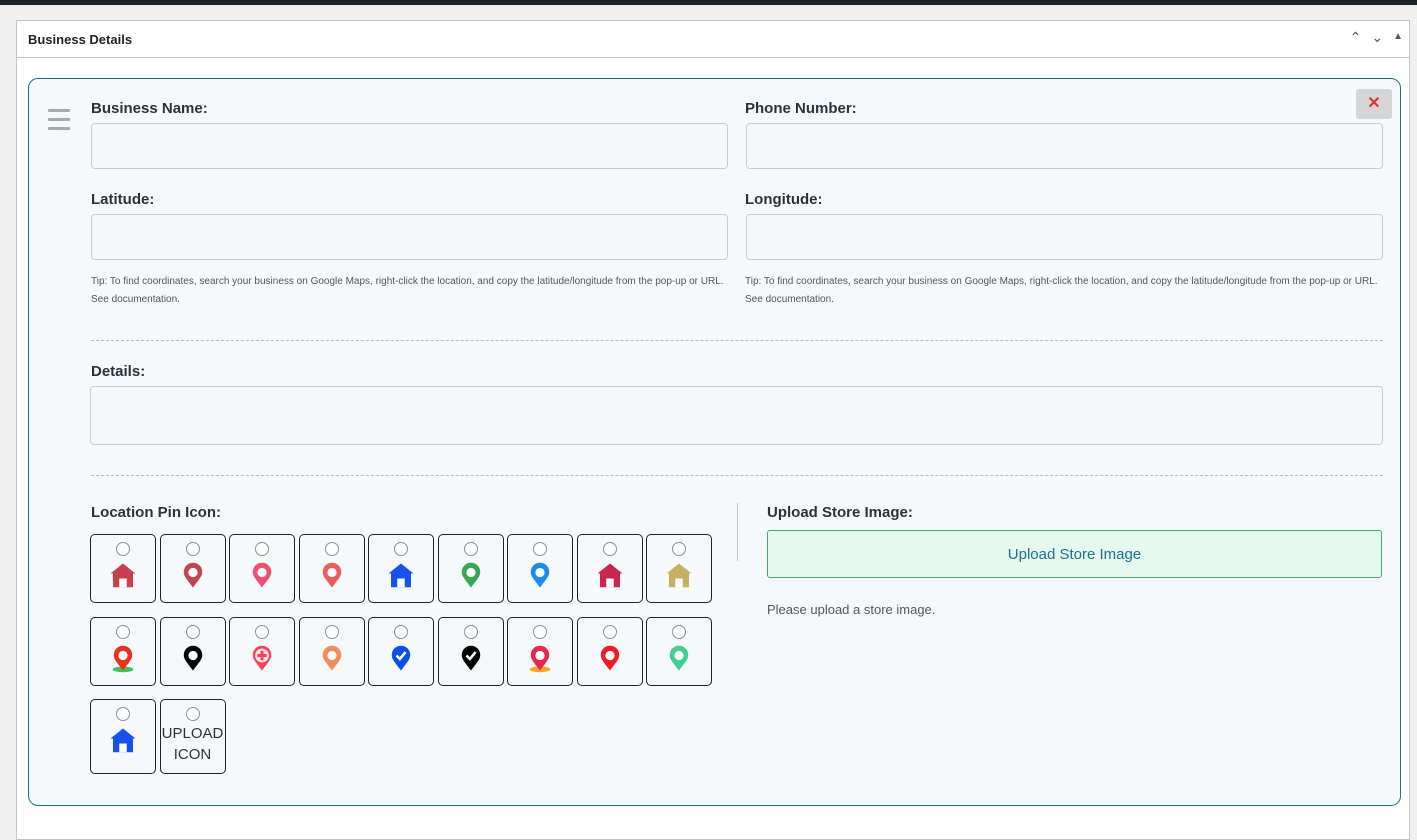  I want to click on pin-option-pin-black, so click(192, 651).